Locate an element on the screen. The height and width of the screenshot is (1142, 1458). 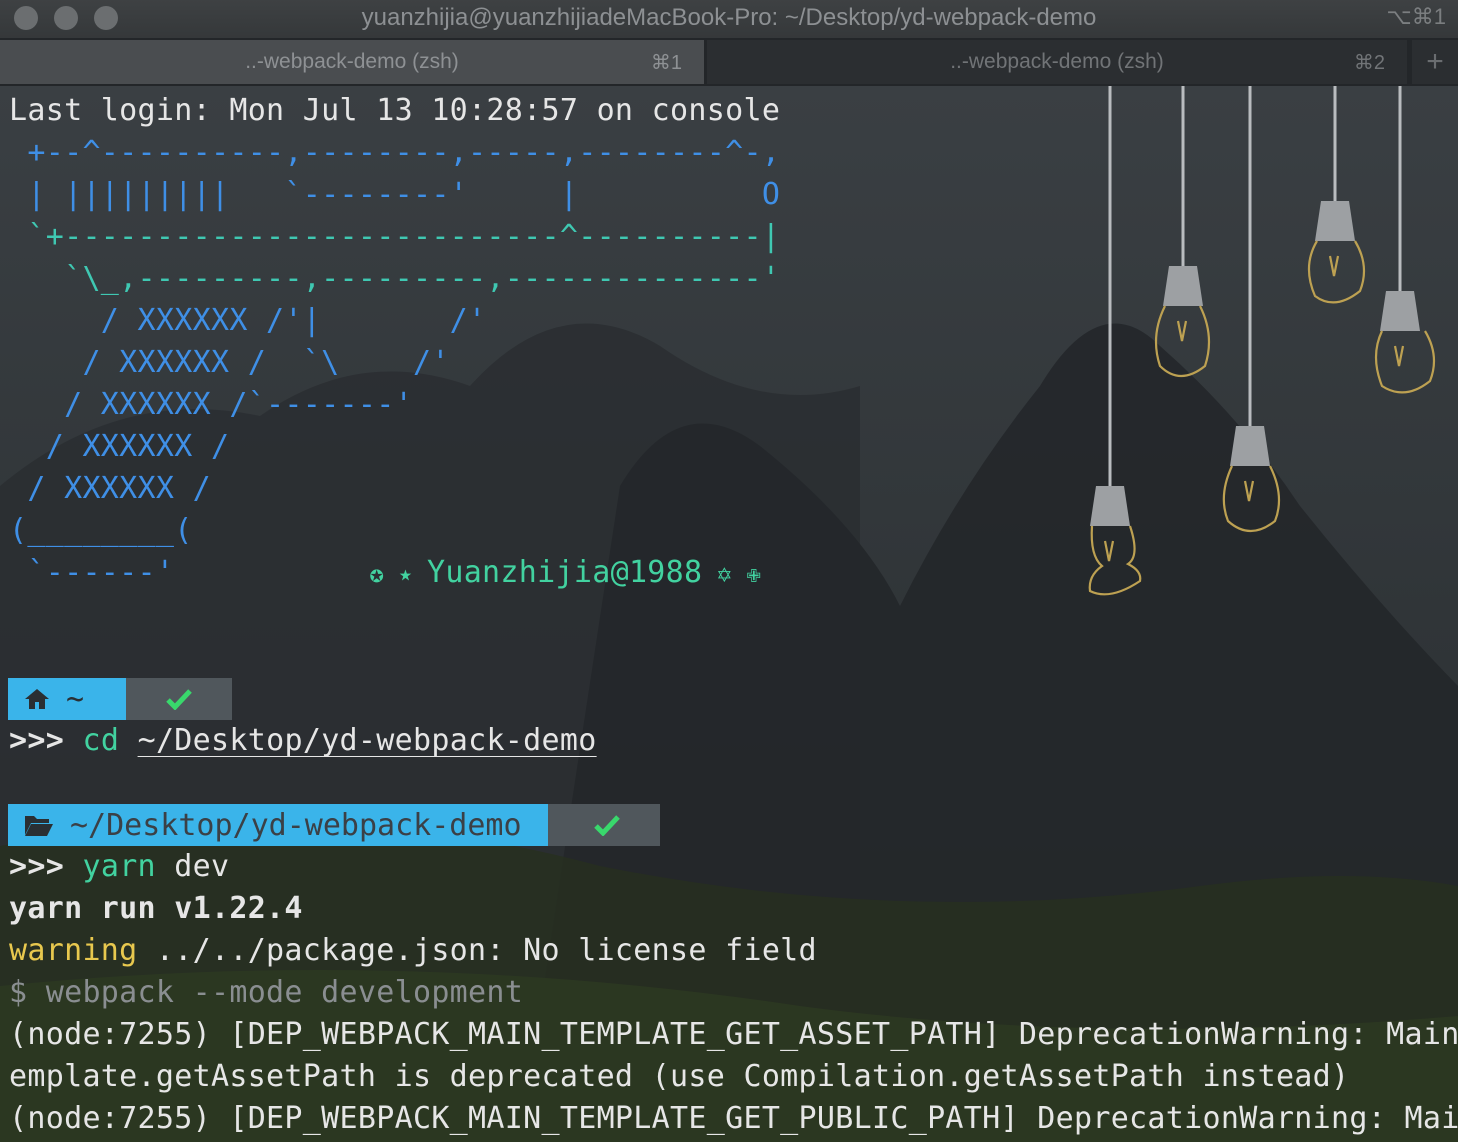
new-tab-button: + is located at coordinates (1435, 62).